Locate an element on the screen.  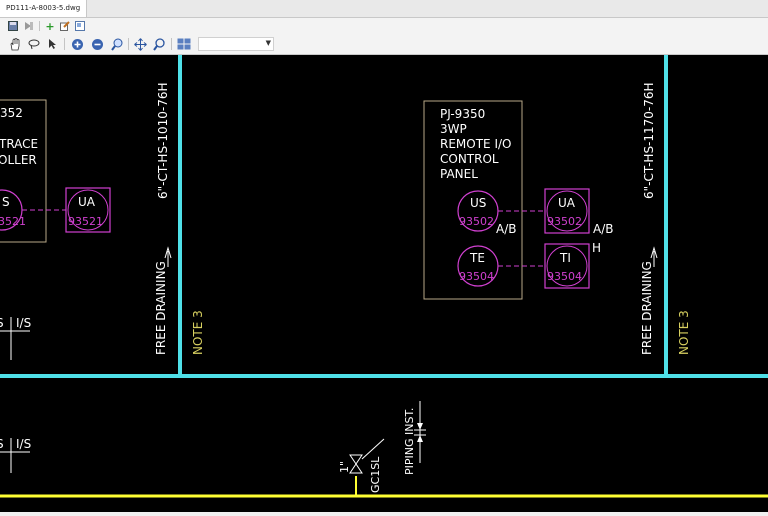
pipe-label-right: 6"-CT-HS-1170-76H is located at coordinates (649, 140).